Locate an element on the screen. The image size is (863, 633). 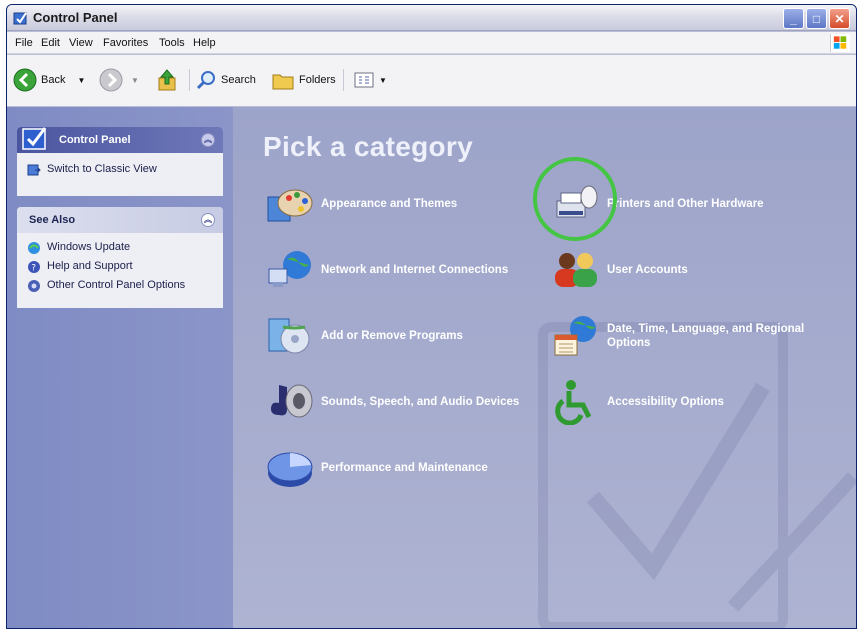
forward-button: ▼ is located at coordinates (119, 80).